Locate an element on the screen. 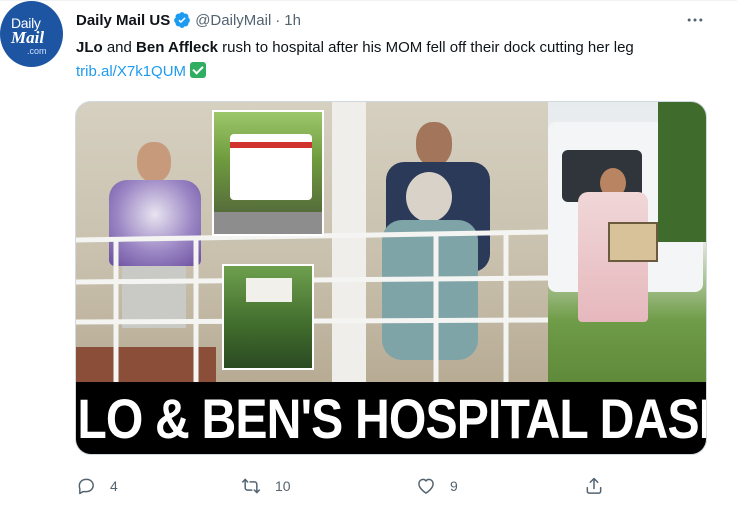 The height and width of the screenshot is (510, 737). reply-button: 4 is located at coordinates (97, 486).